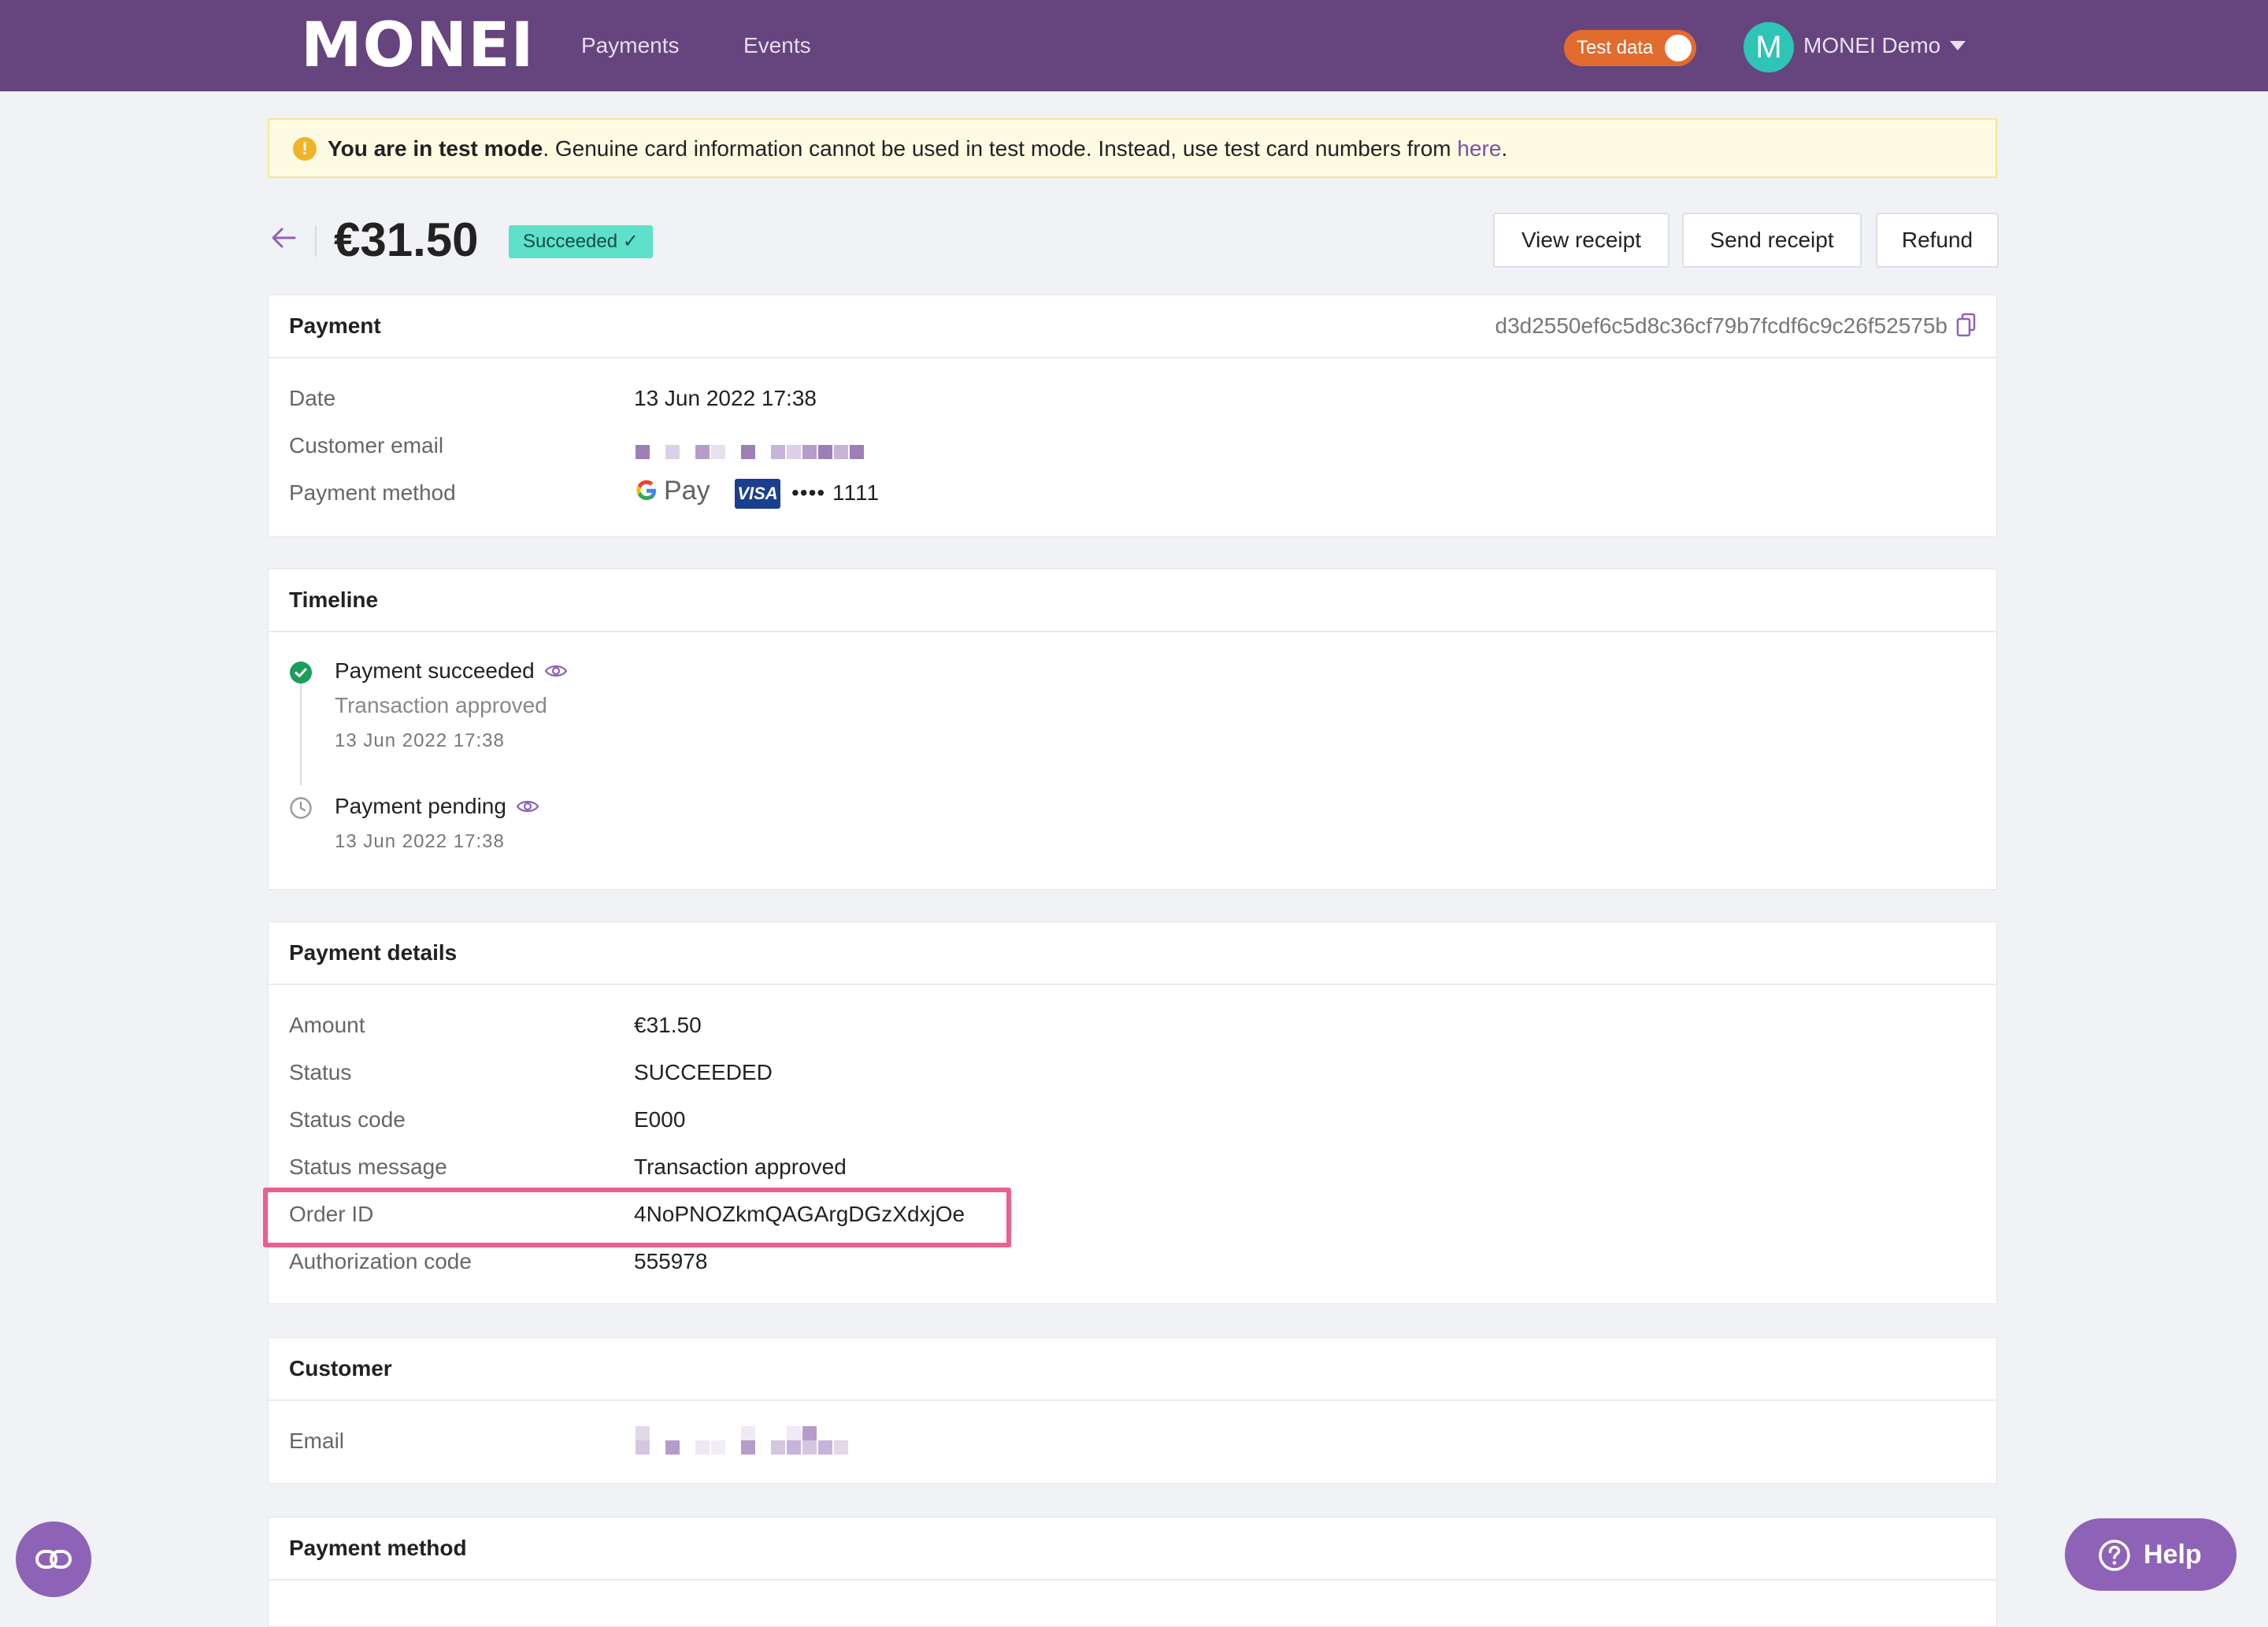  I want to click on status-code-label: Status code, so click(347, 1119).